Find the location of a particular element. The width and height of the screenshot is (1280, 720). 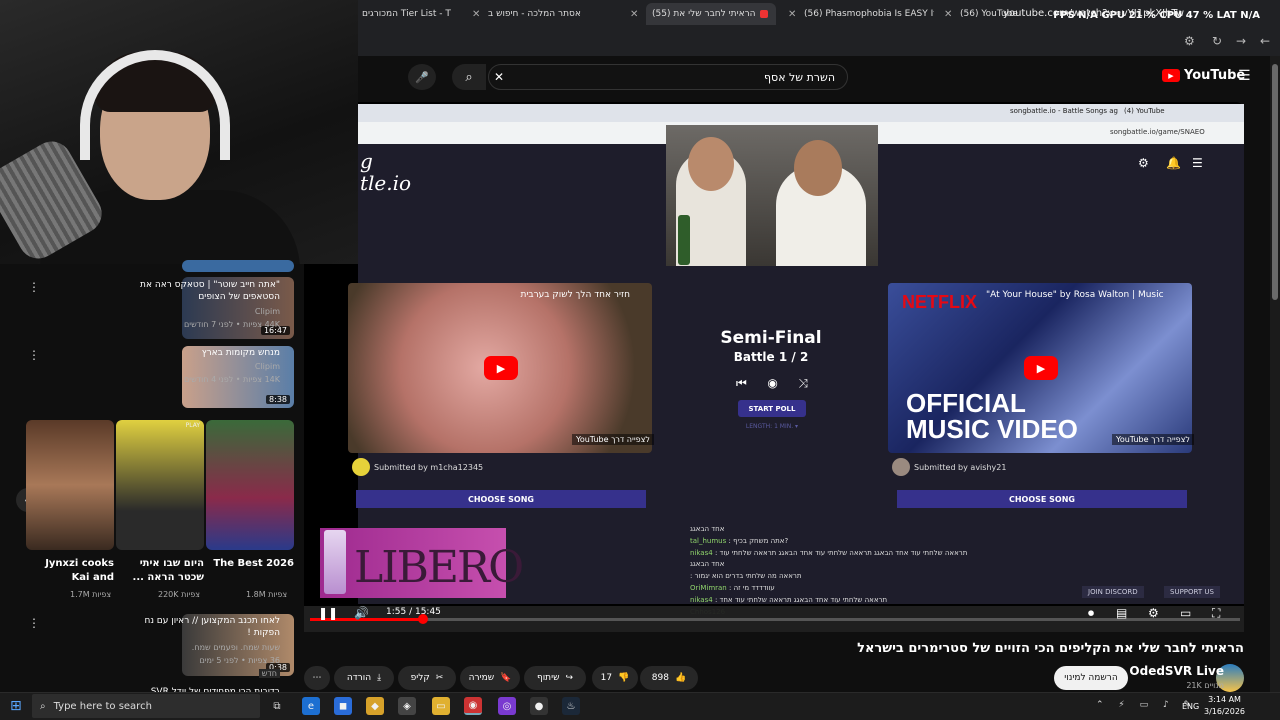

menu-icon: ☰ is located at coordinates (1244, 76).